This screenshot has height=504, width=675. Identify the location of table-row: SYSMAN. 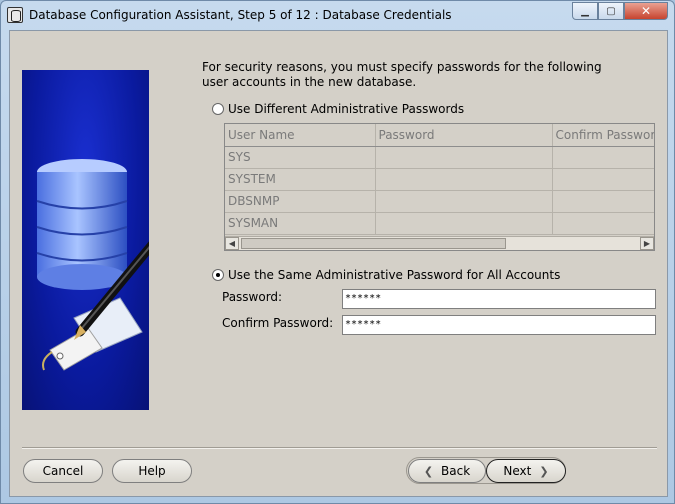
(439, 223).